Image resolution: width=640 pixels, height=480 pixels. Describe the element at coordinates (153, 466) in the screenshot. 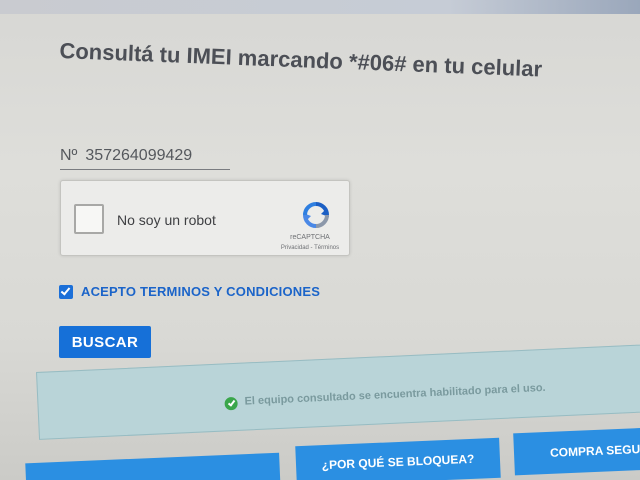

I see `left-action-button` at that location.